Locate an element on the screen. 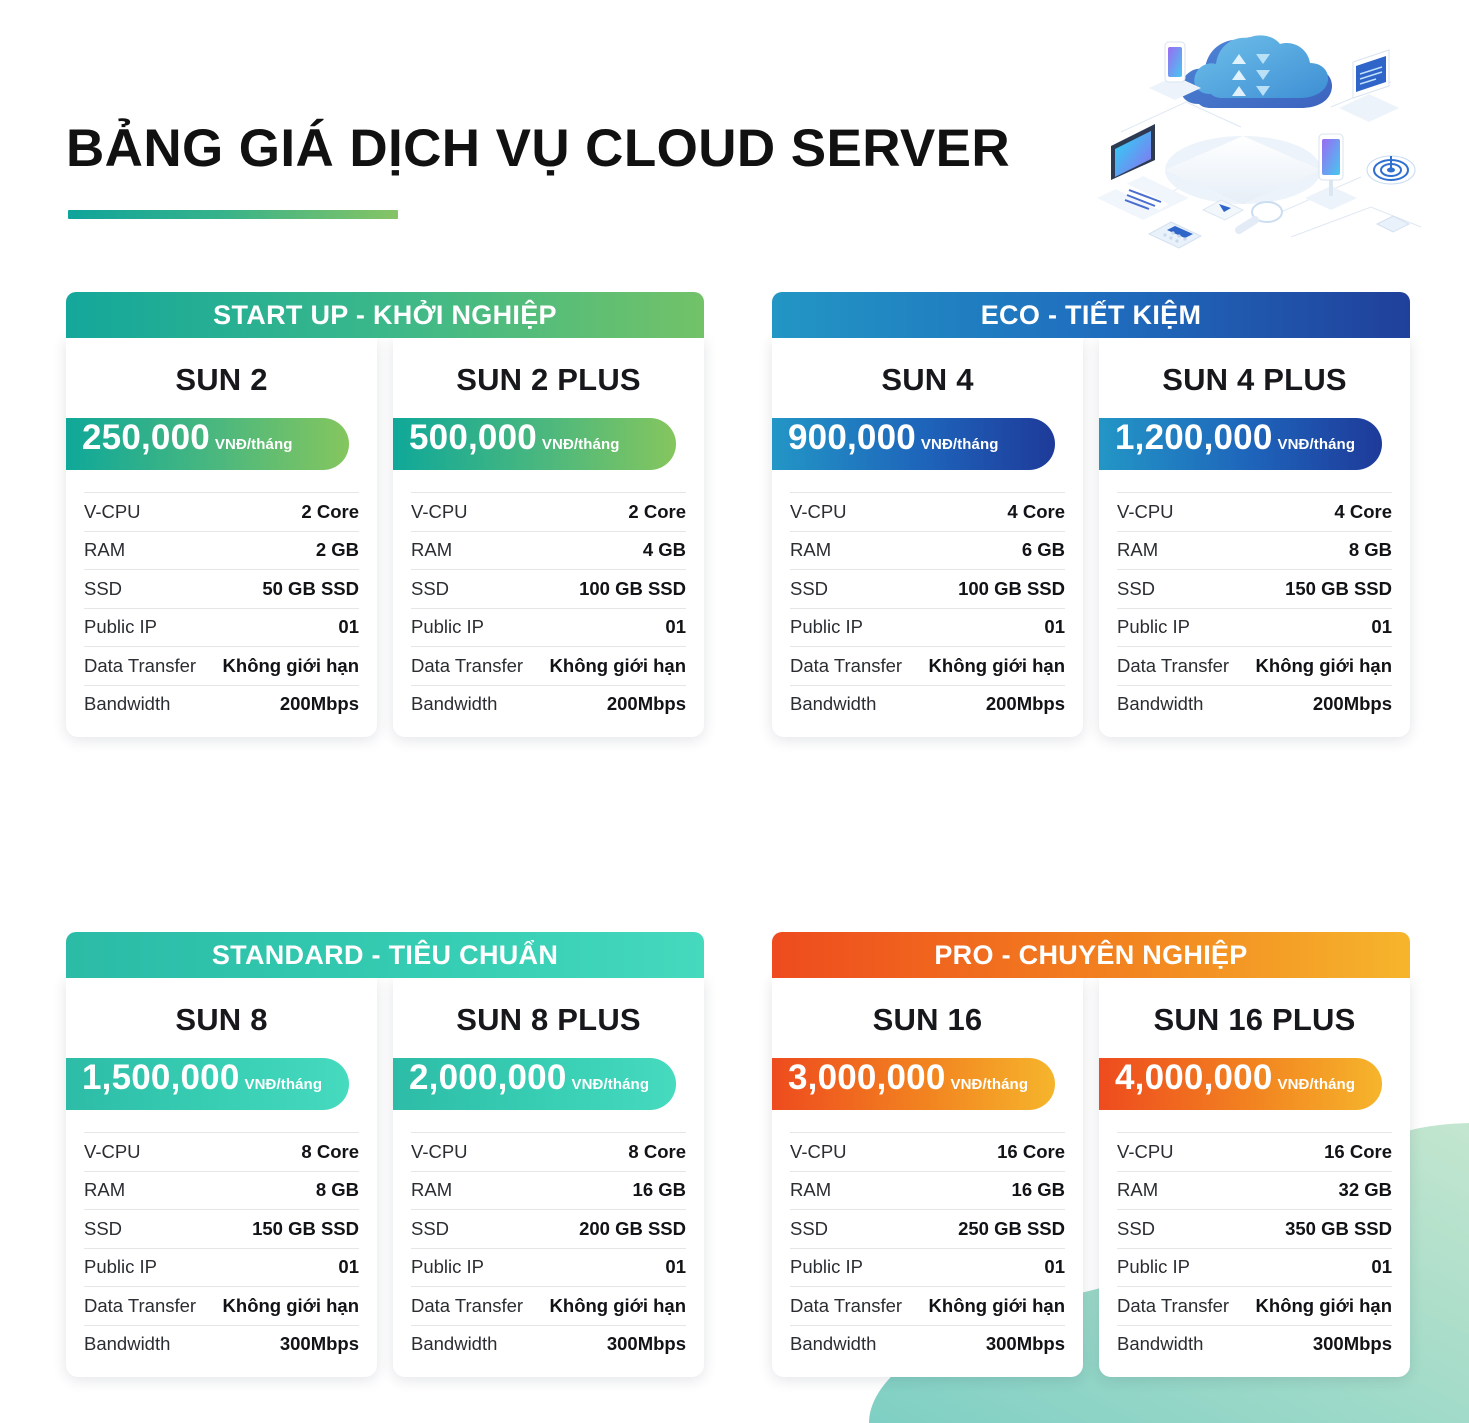  spec-row-ram: RAM 32 GB is located at coordinates (1254, 1190).